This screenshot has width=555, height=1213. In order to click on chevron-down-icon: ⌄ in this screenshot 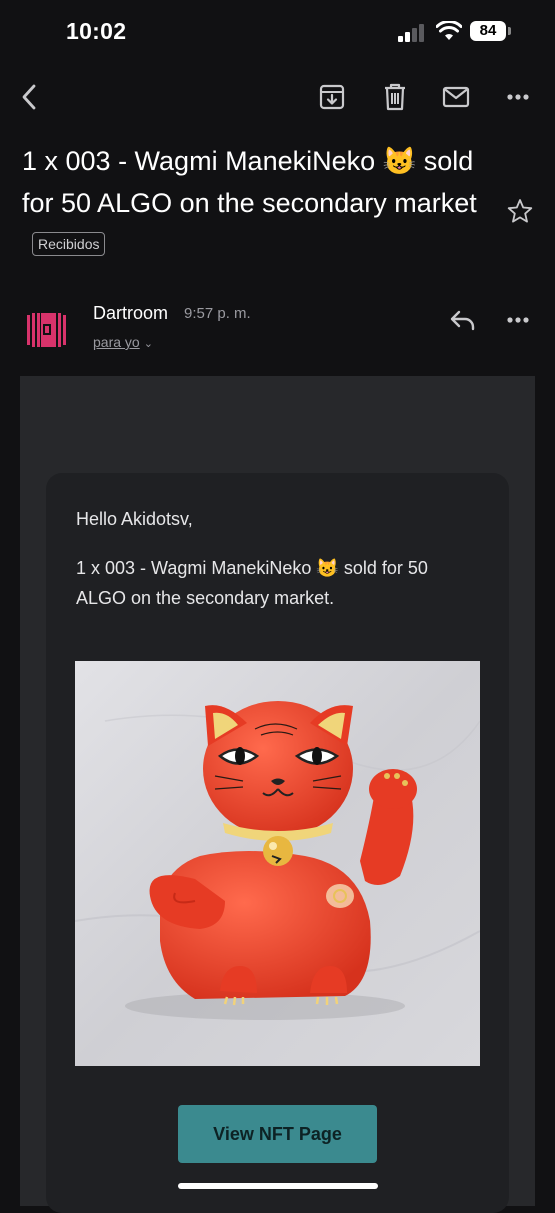, I will do `click(148, 344)`.